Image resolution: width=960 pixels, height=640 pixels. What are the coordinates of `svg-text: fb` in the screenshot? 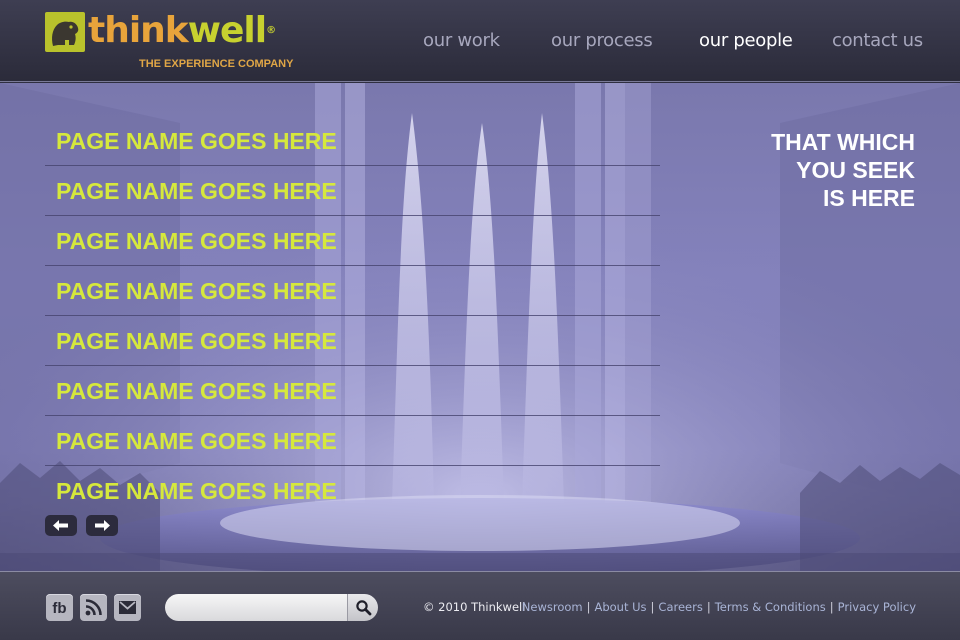 It's located at (59, 608).